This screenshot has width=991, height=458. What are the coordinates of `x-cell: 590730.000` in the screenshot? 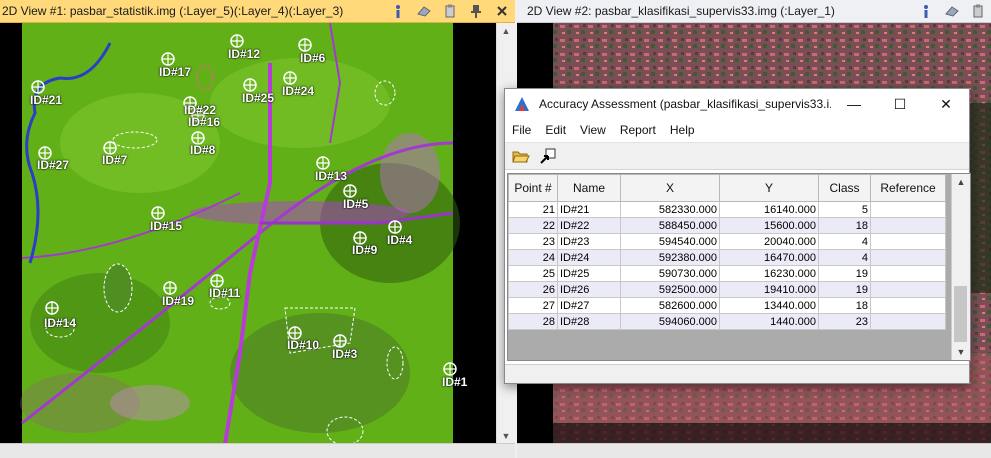 It's located at (670, 273).